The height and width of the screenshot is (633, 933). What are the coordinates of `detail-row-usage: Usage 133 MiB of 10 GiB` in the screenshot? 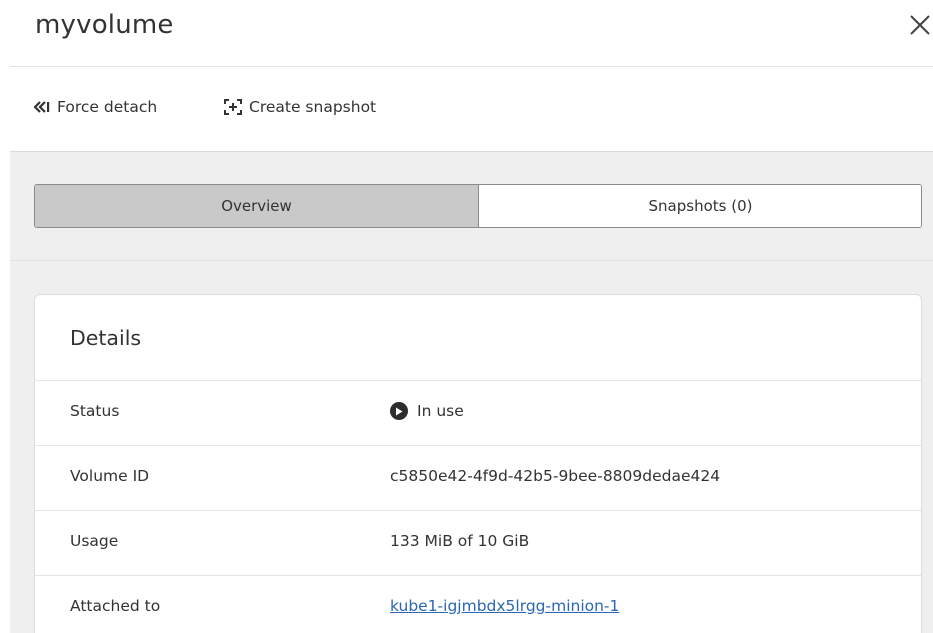 It's located at (478, 542).